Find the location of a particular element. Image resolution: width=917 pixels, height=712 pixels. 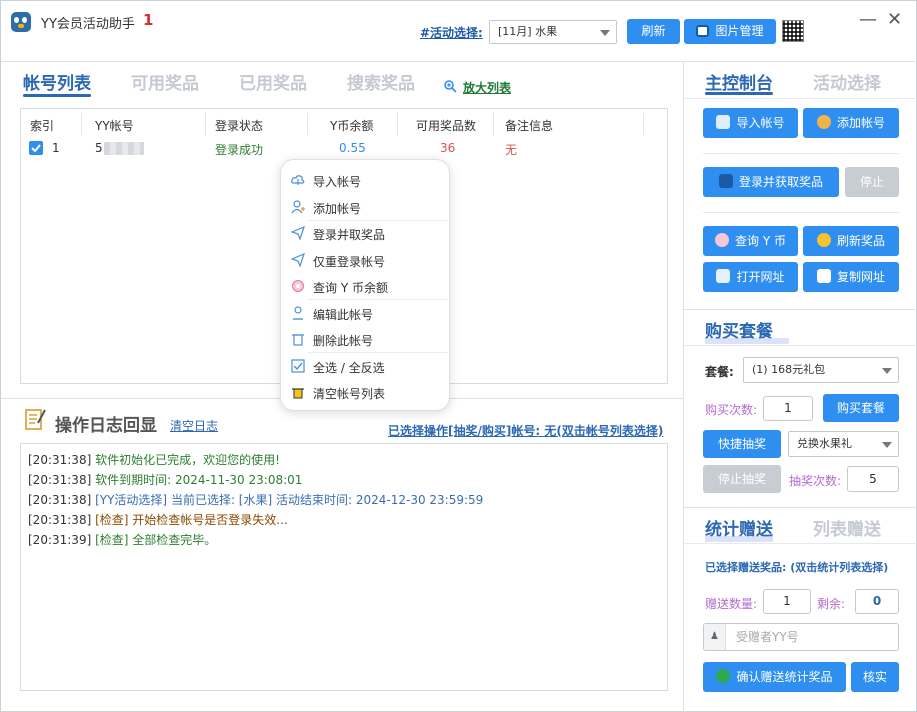

confirm-gift-button: 确认赠送统计奖品 is located at coordinates (774, 677).